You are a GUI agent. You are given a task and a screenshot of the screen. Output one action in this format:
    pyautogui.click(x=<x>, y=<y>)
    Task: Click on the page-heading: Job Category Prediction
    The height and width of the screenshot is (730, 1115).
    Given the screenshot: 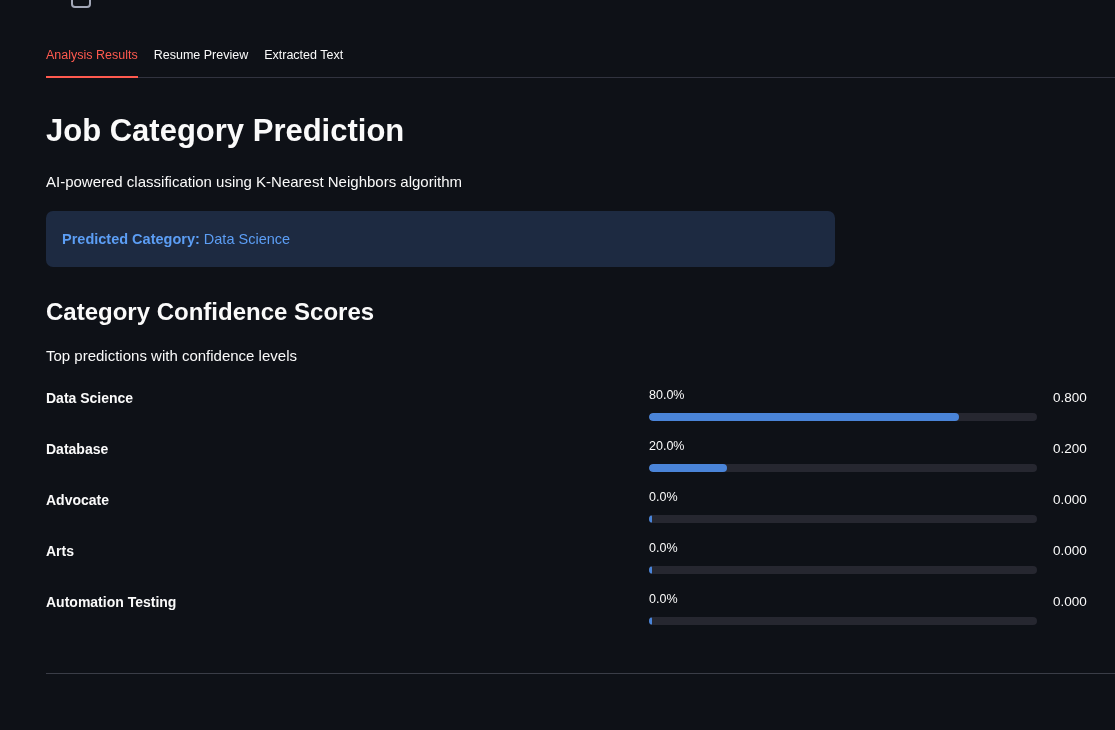 What is the action you would take?
    pyautogui.click(x=226, y=131)
    